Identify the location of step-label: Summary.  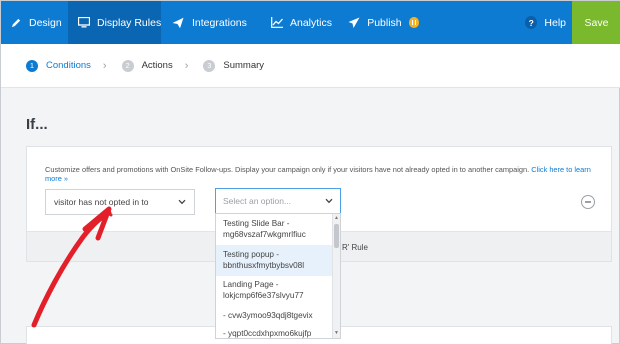
(244, 65).